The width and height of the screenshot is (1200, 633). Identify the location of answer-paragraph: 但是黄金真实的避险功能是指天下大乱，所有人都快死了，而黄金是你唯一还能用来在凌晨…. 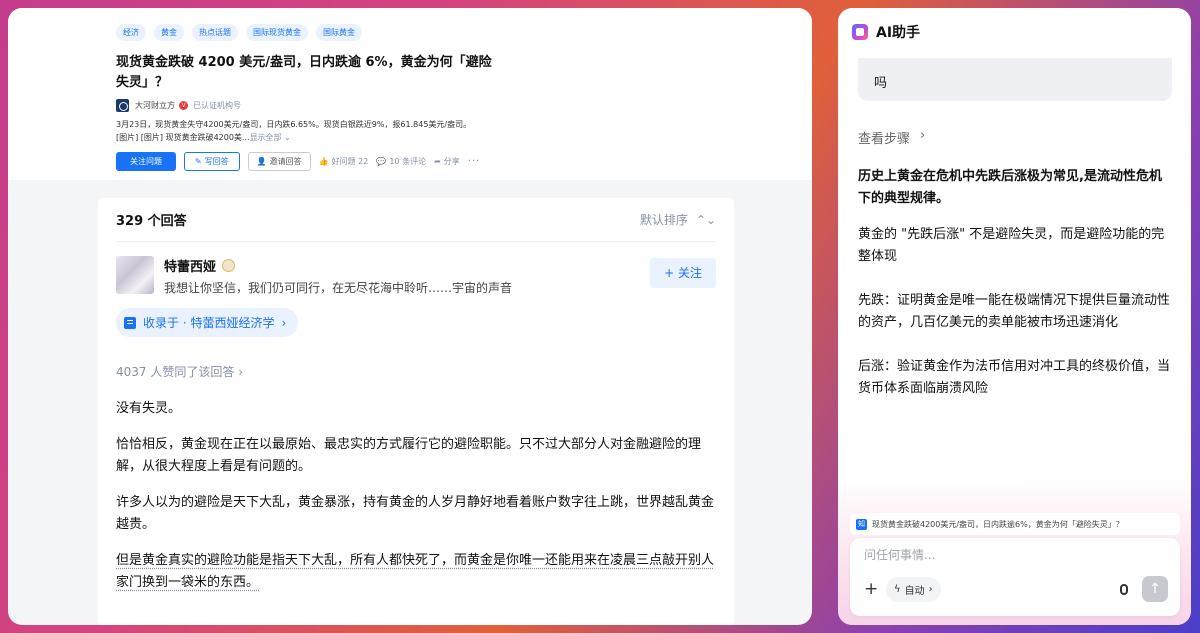
(415, 571).